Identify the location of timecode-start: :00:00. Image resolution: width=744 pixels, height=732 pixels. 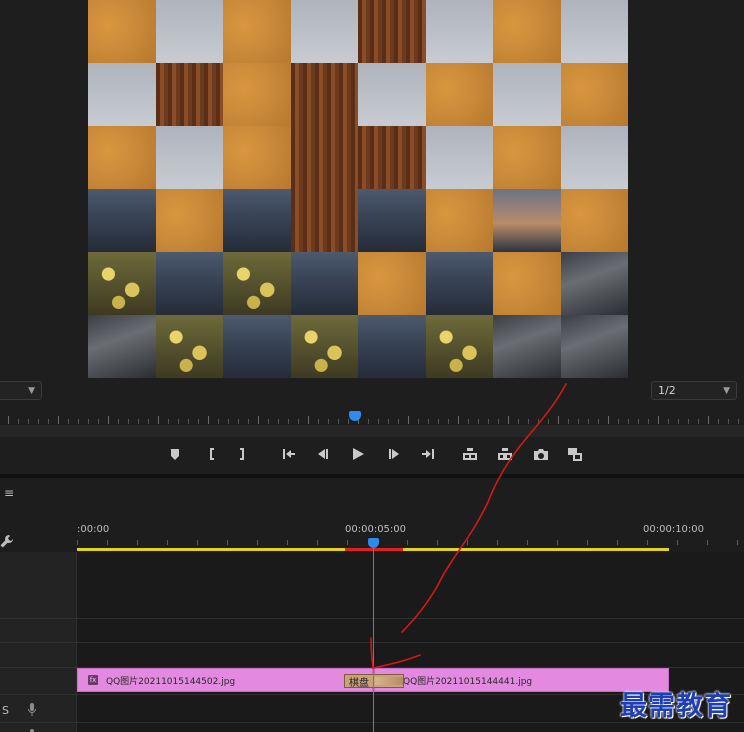
(93, 529).